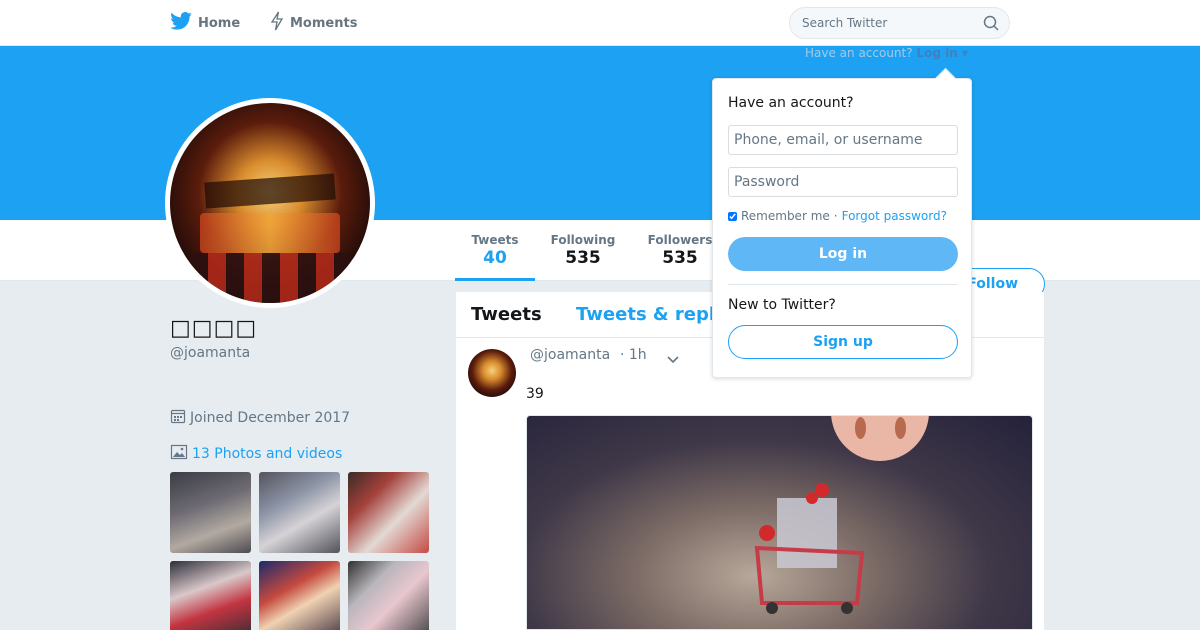 This screenshot has height=630, width=1200. Describe the element at coordinates (785, 216) in the screenshot. I see `remember-me-label: Remember me` at that location.